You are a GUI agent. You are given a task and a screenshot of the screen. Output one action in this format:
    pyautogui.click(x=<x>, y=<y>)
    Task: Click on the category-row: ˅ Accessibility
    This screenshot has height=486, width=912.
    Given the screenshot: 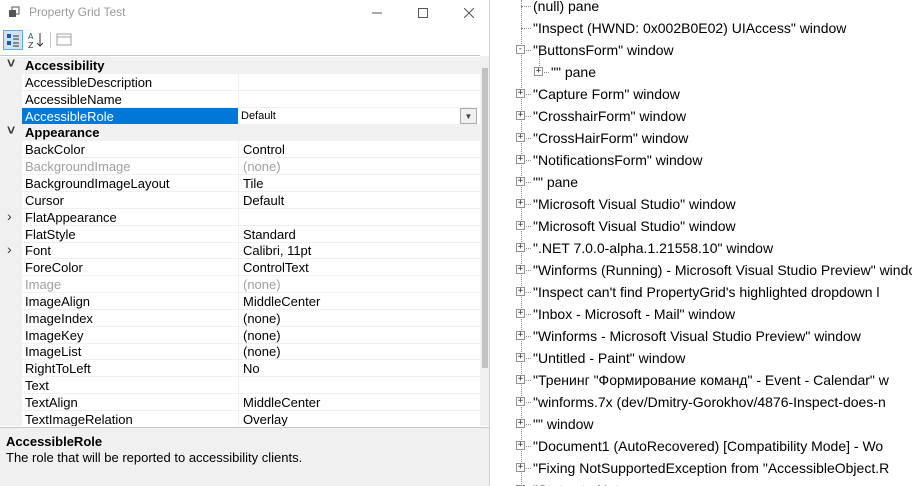 What is the action you would take?
    pyautogui.click(x=240, y=65)
    